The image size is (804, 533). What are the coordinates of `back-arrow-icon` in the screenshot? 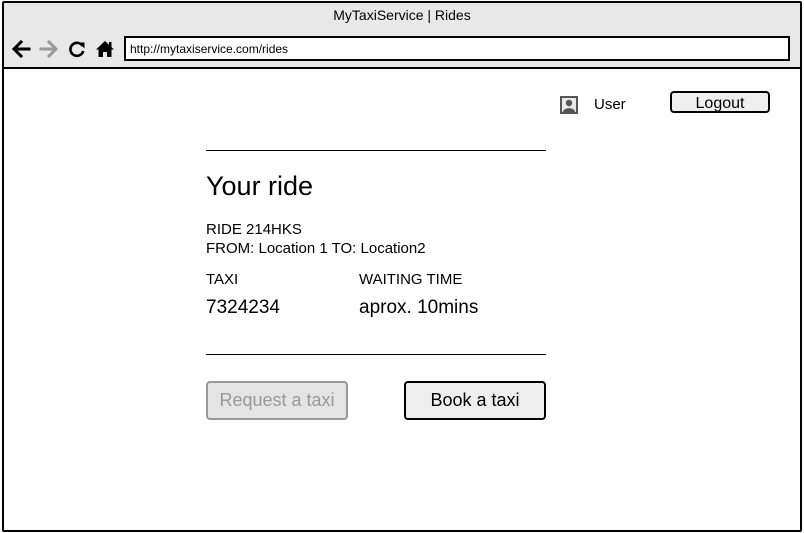 It's located at (21, 49).